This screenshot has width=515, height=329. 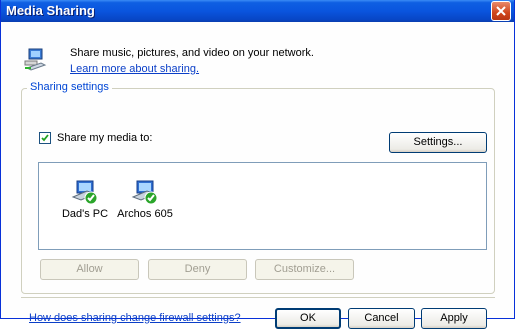 What do you see at coordinates (454, 318) in the screenshot?
I see `apply-button: Apply` at bounding box center [454, 318].